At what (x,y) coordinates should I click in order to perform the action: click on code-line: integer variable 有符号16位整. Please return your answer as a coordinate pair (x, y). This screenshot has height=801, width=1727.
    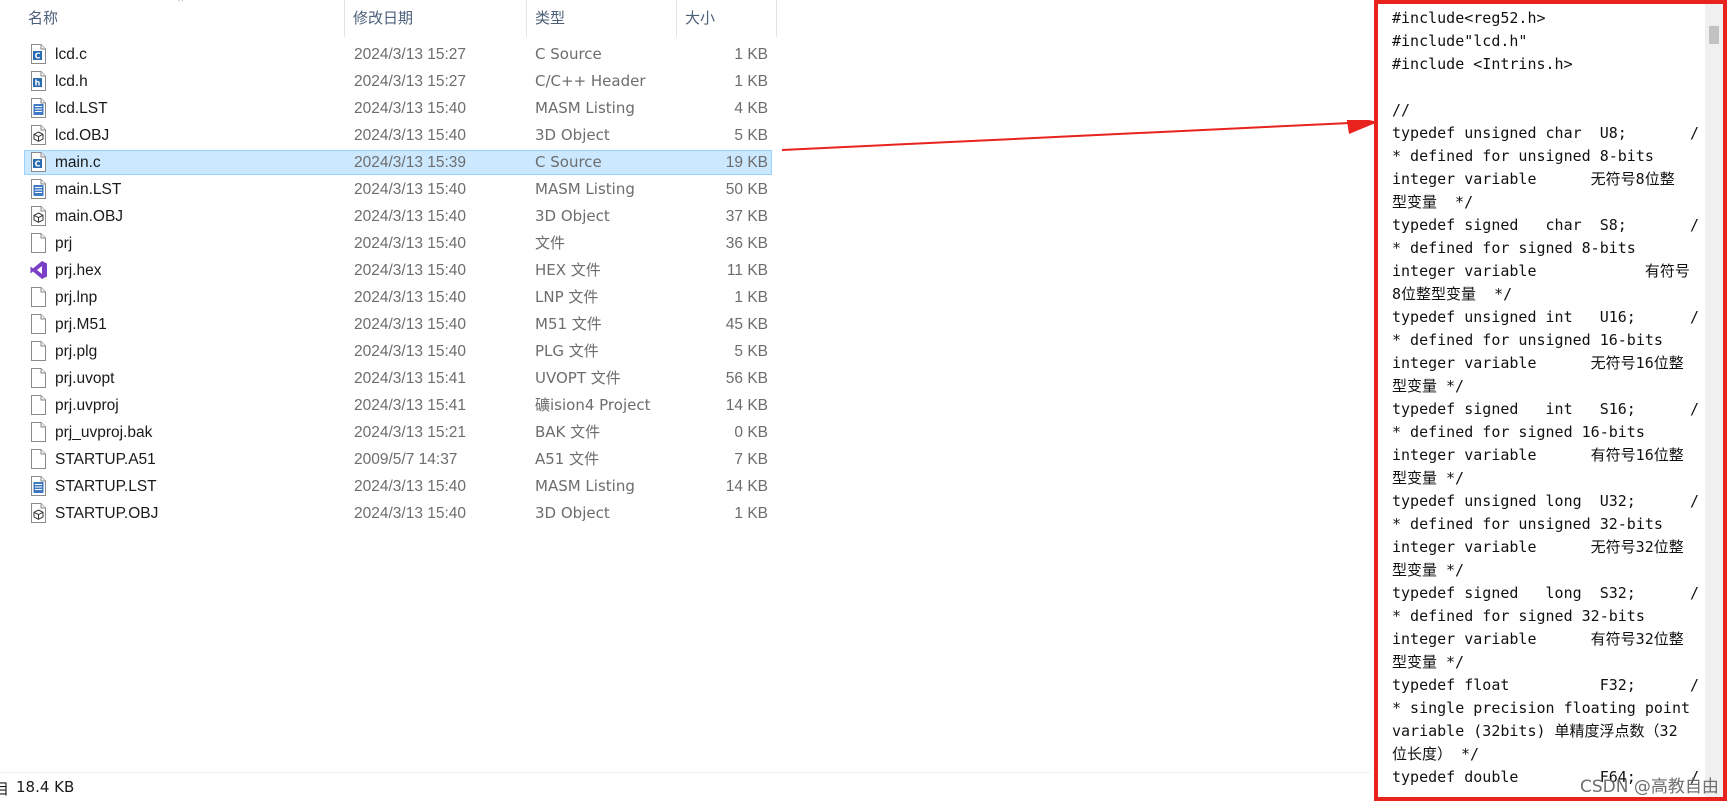
    Looking at the image, I should click on (1538, 455).